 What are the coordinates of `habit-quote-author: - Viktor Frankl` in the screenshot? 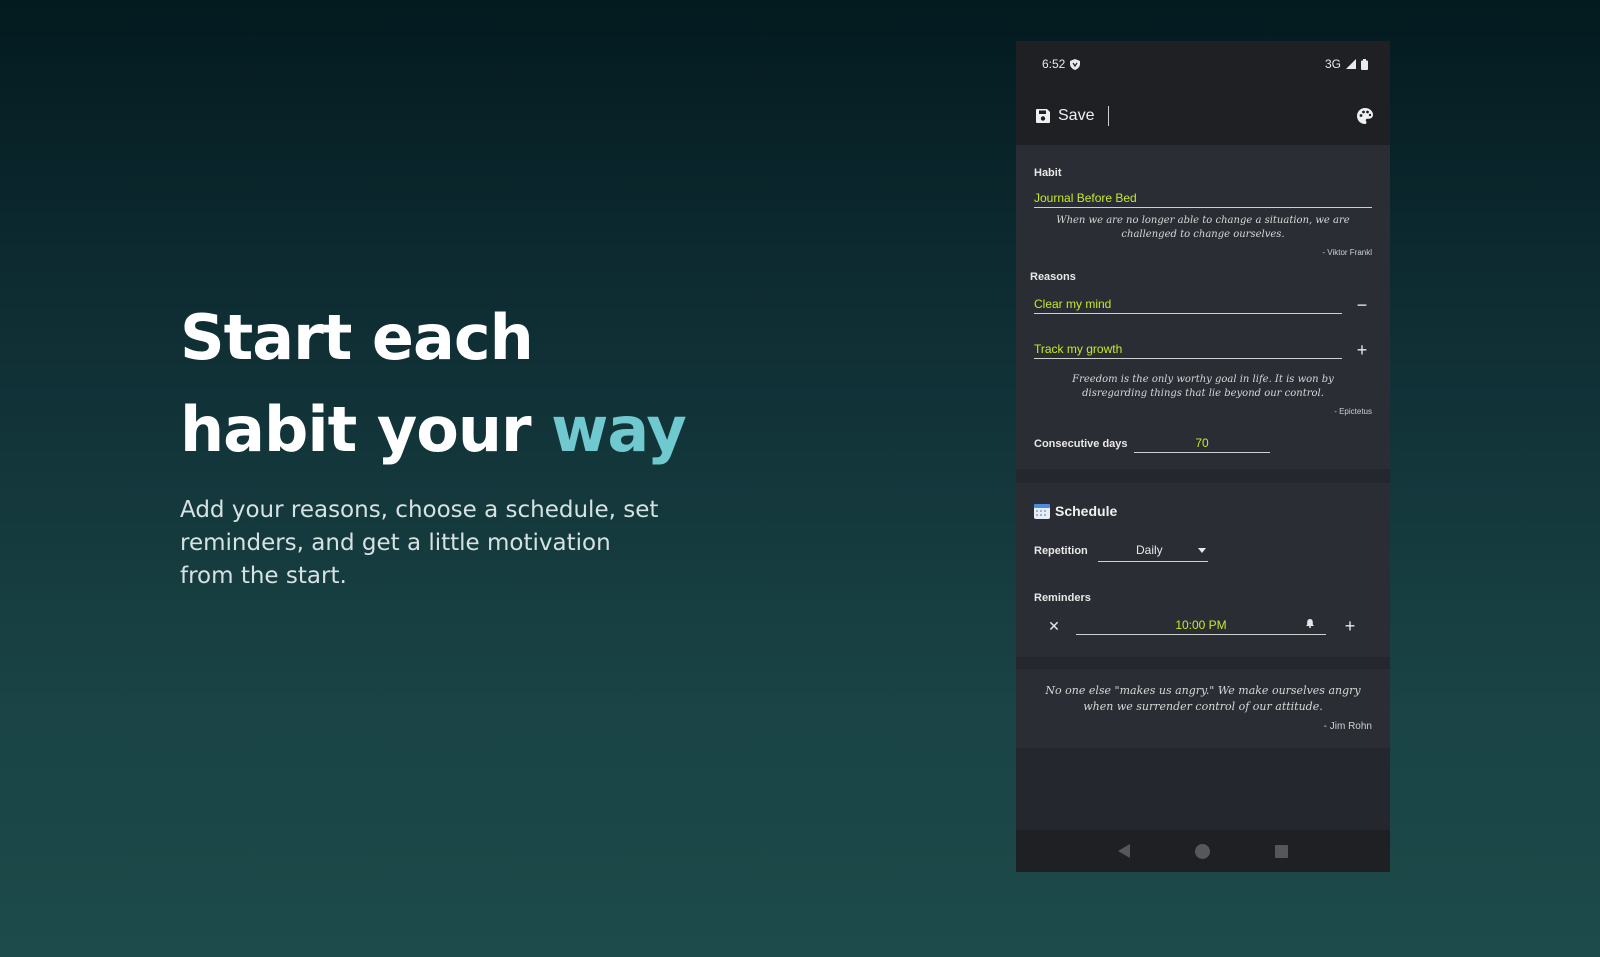 It's located at (1347, 252).